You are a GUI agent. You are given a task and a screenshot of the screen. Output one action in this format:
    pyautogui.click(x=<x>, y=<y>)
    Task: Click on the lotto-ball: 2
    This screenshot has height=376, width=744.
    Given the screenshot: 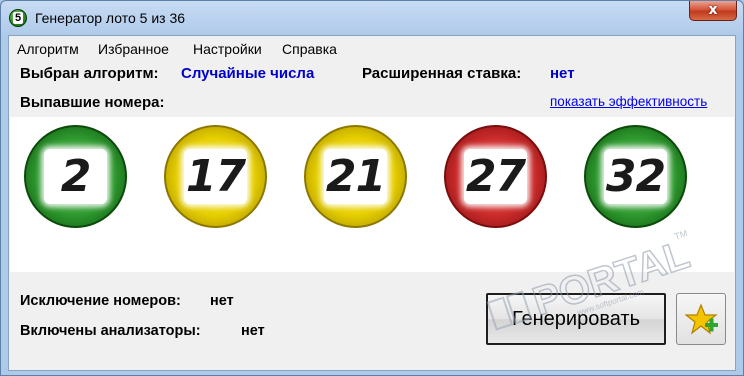 What is the action you would take?
    pyautogui.click(x=75, y=176)
    